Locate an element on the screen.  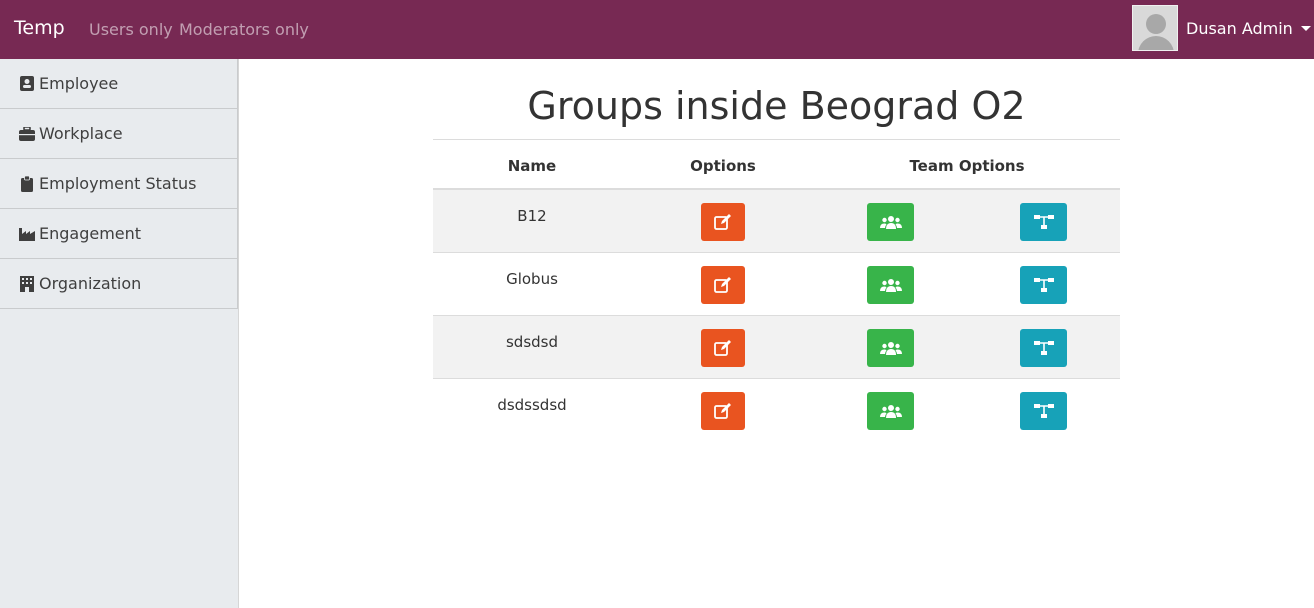
column-header-options: Options is located at coordinates (723, 166).